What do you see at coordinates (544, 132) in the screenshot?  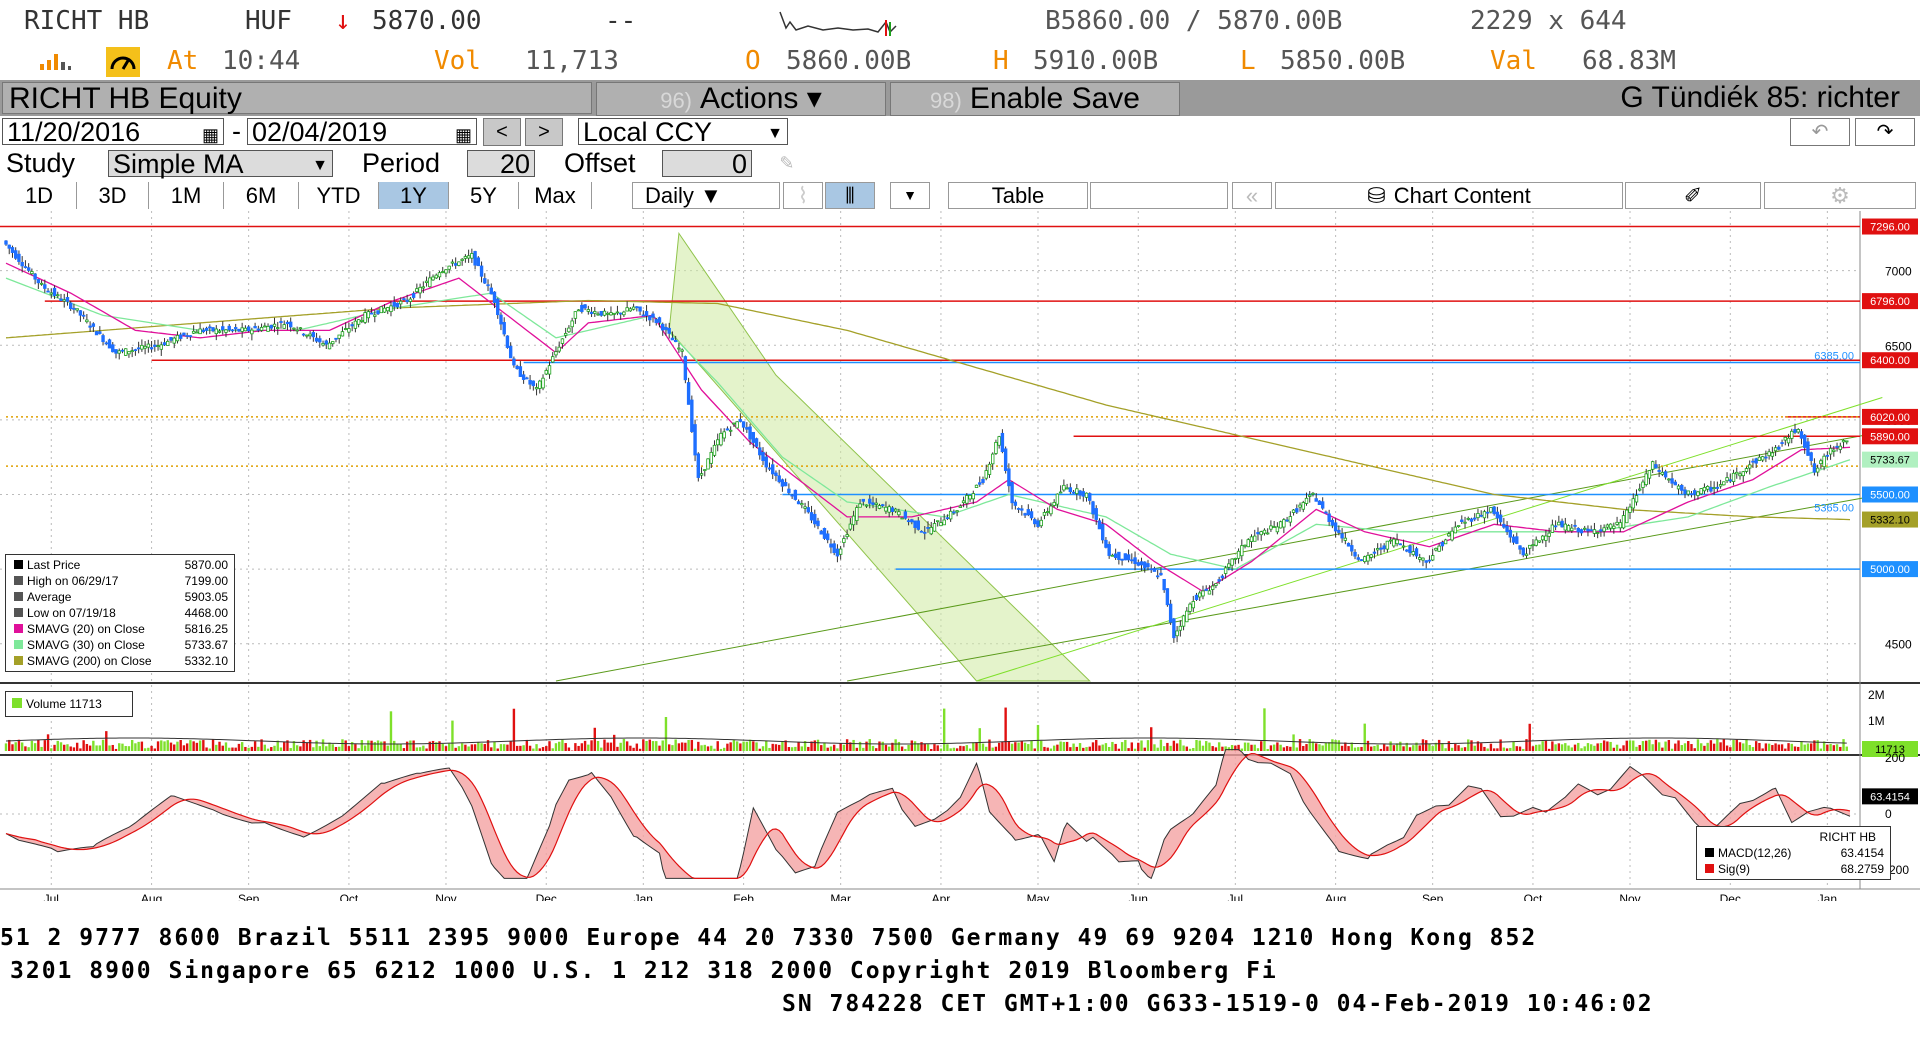 I see `next-button: >` at bounding box center [544, 132].